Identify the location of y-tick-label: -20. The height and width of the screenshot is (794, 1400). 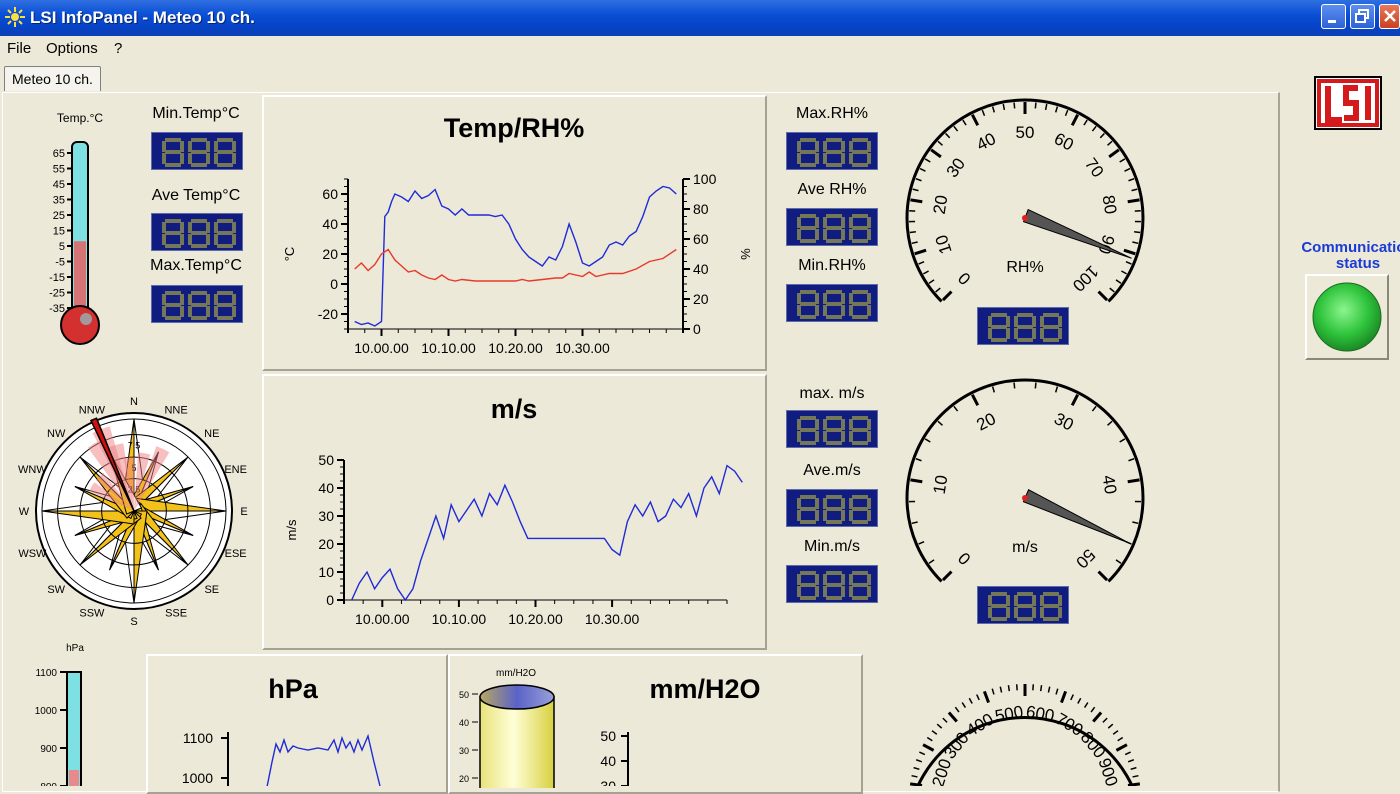
(328, 314).